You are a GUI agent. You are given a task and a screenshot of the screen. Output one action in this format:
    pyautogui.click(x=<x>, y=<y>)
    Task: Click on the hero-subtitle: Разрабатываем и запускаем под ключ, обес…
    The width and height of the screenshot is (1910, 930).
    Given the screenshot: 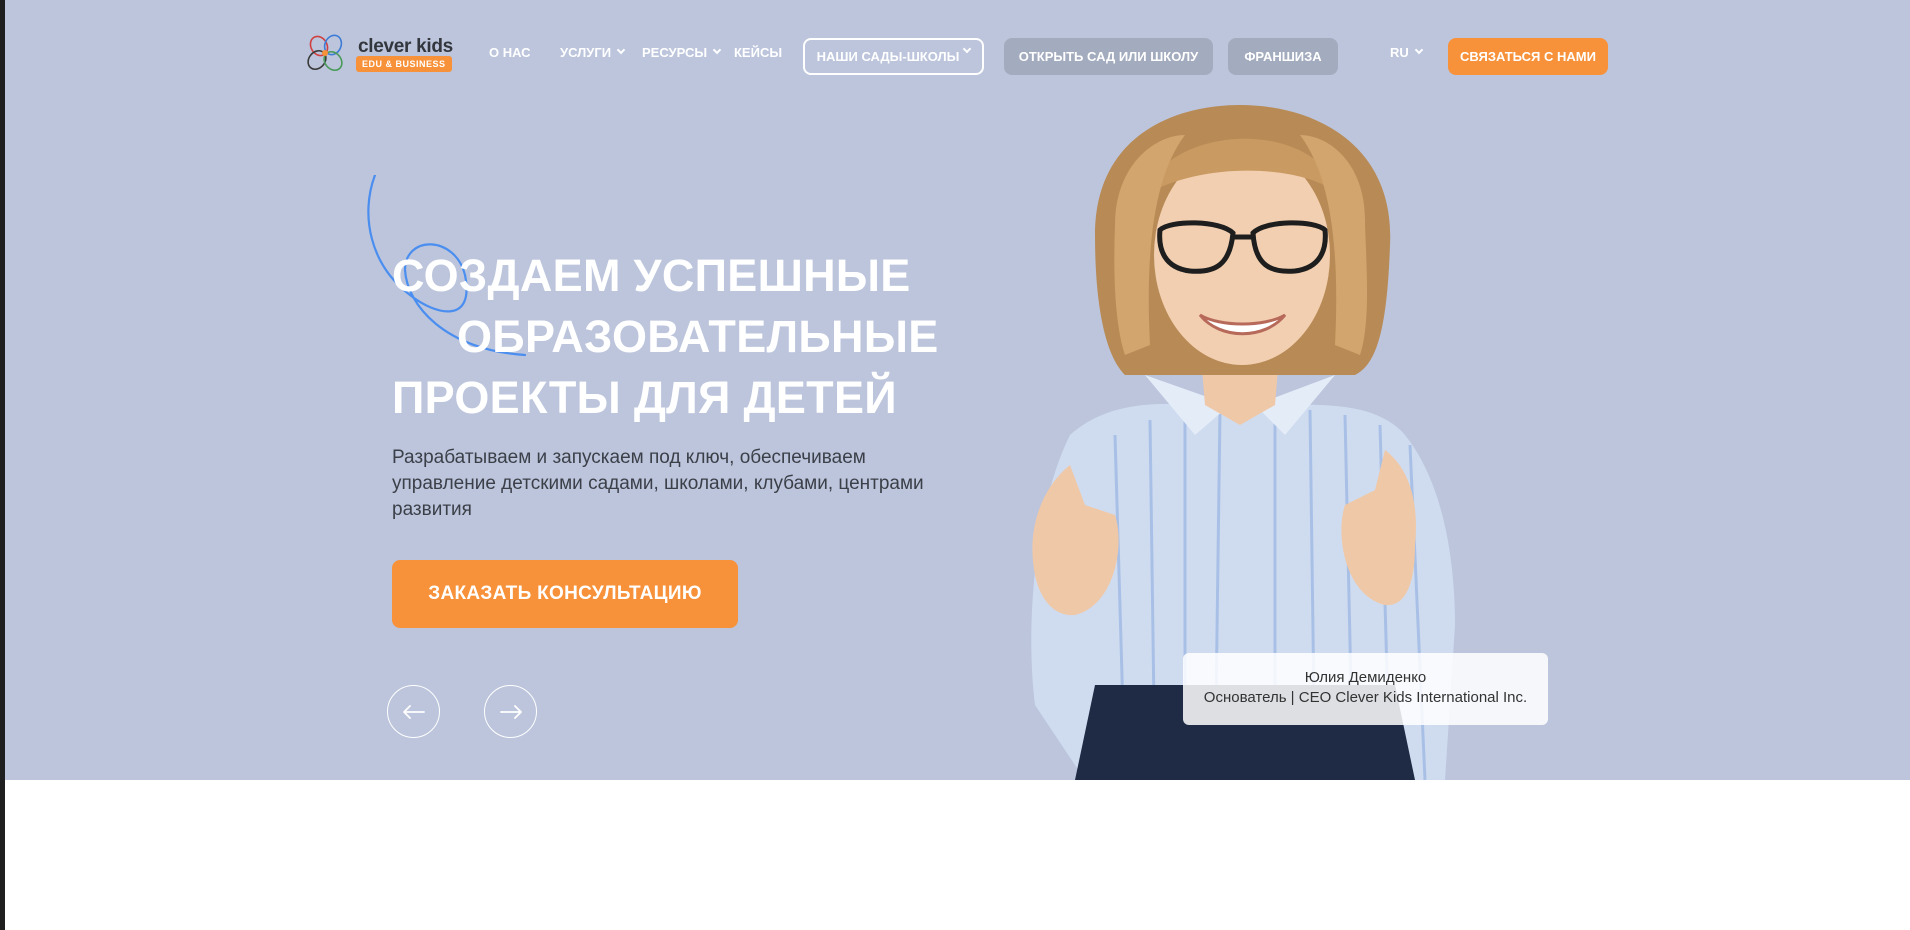 What is the action you would take?
    pyautogui.click(x=658, y=483)
    